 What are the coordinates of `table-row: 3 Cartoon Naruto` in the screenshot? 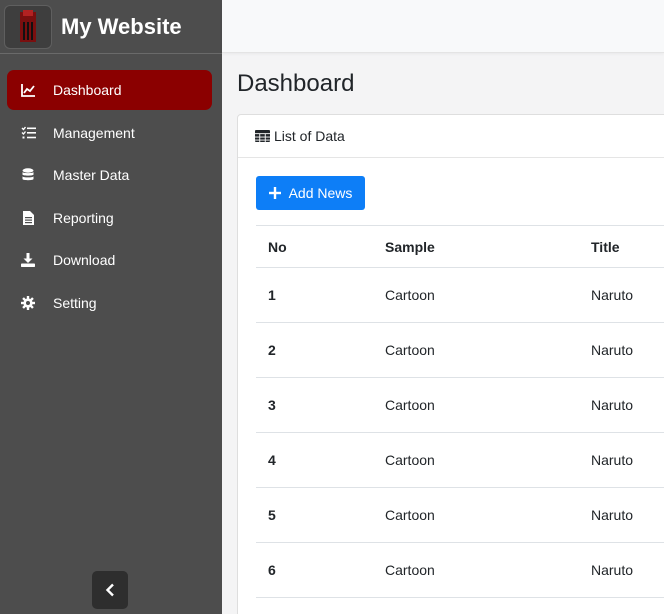 It's located at (460, 404).